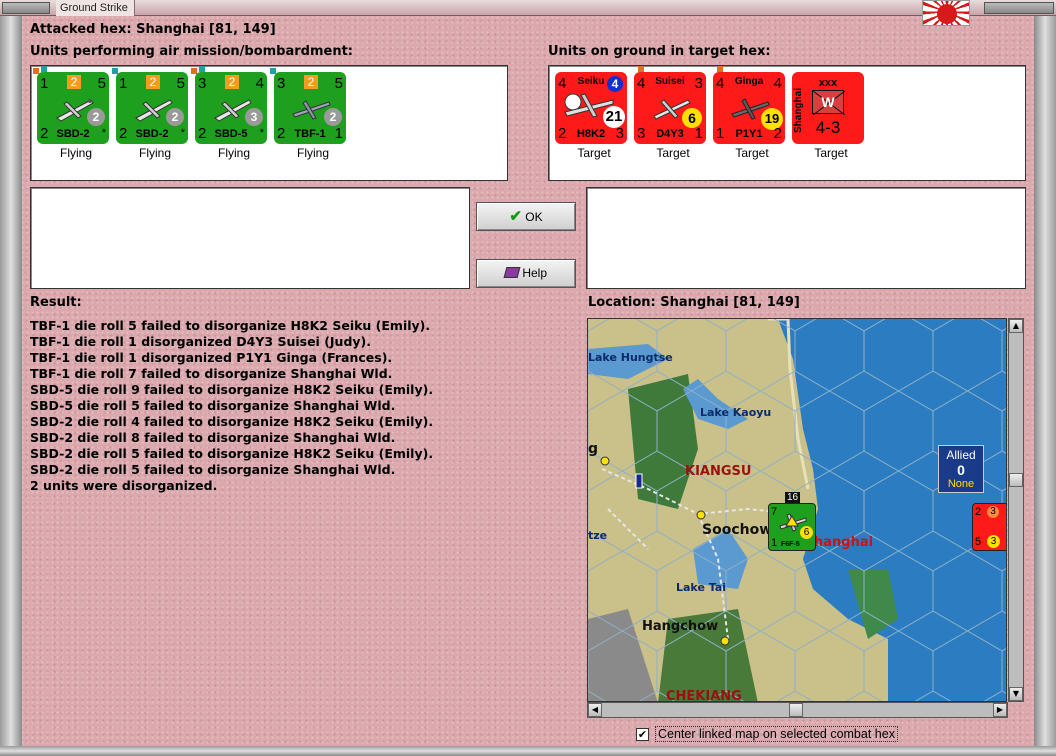 This screenshot has width=1056, height=756. What do you see at coordinates (844, 542) in the screenshot?
I see `map-label: hanghai` at bounding box center [844, 542].